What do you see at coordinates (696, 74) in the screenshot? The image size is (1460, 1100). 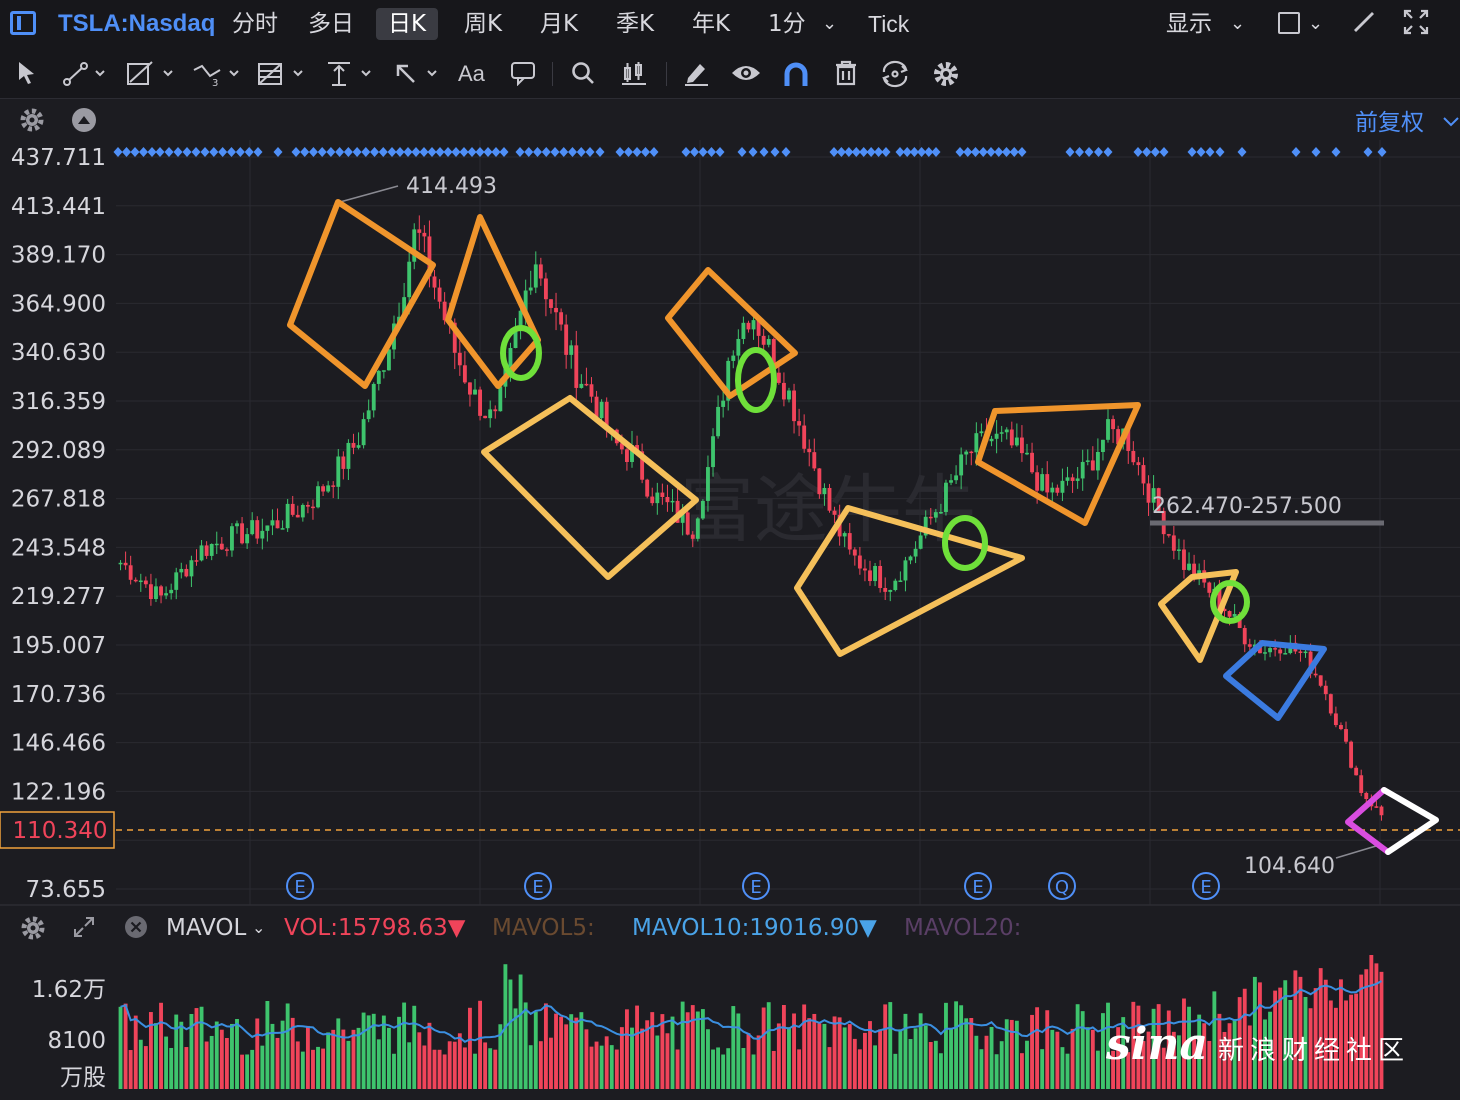 I see `pen-icon` at bounding box center [696, 74].